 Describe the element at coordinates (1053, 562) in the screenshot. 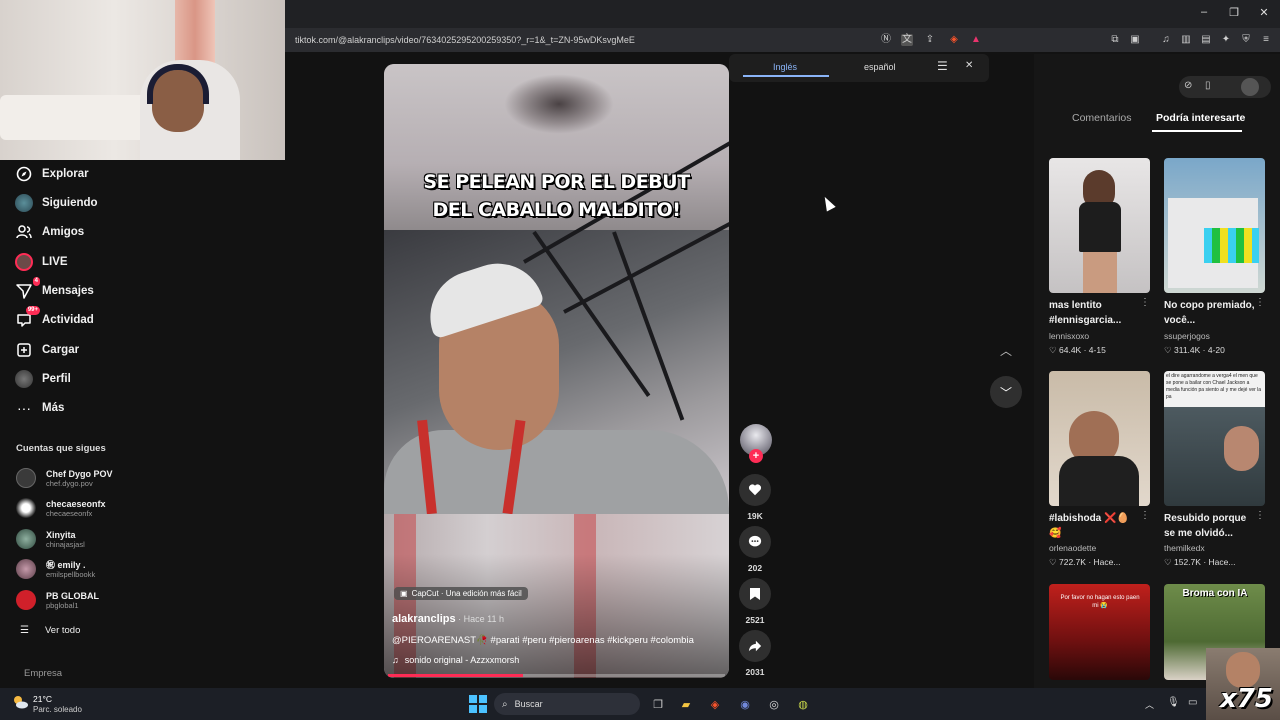

I see `heart-outline-icon: ♡` at that location.